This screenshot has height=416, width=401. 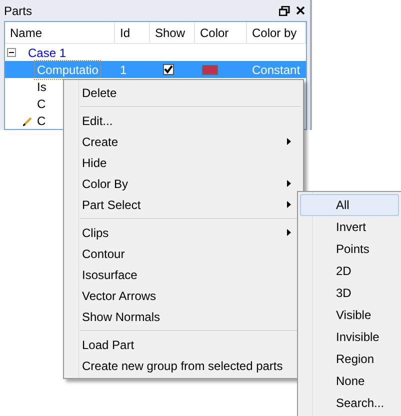 I want to click on column-header: Color by, so click(x=274, y=33).